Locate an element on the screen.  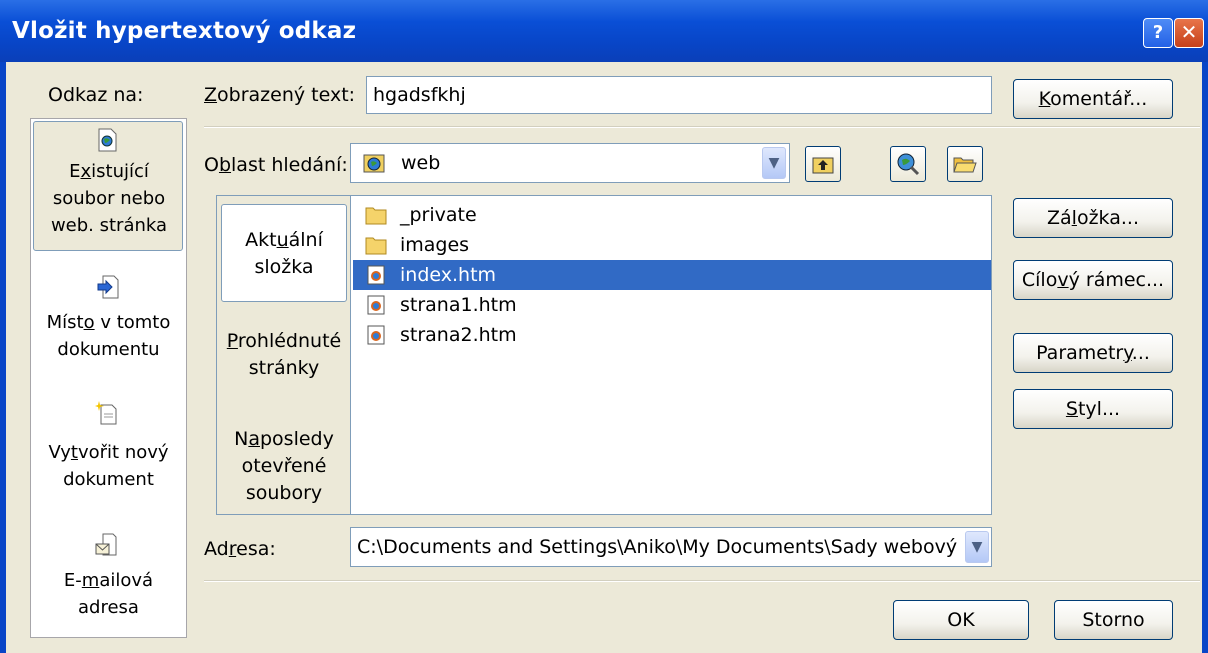
close-icon: ✕ is located at coordinates (1189, 32).